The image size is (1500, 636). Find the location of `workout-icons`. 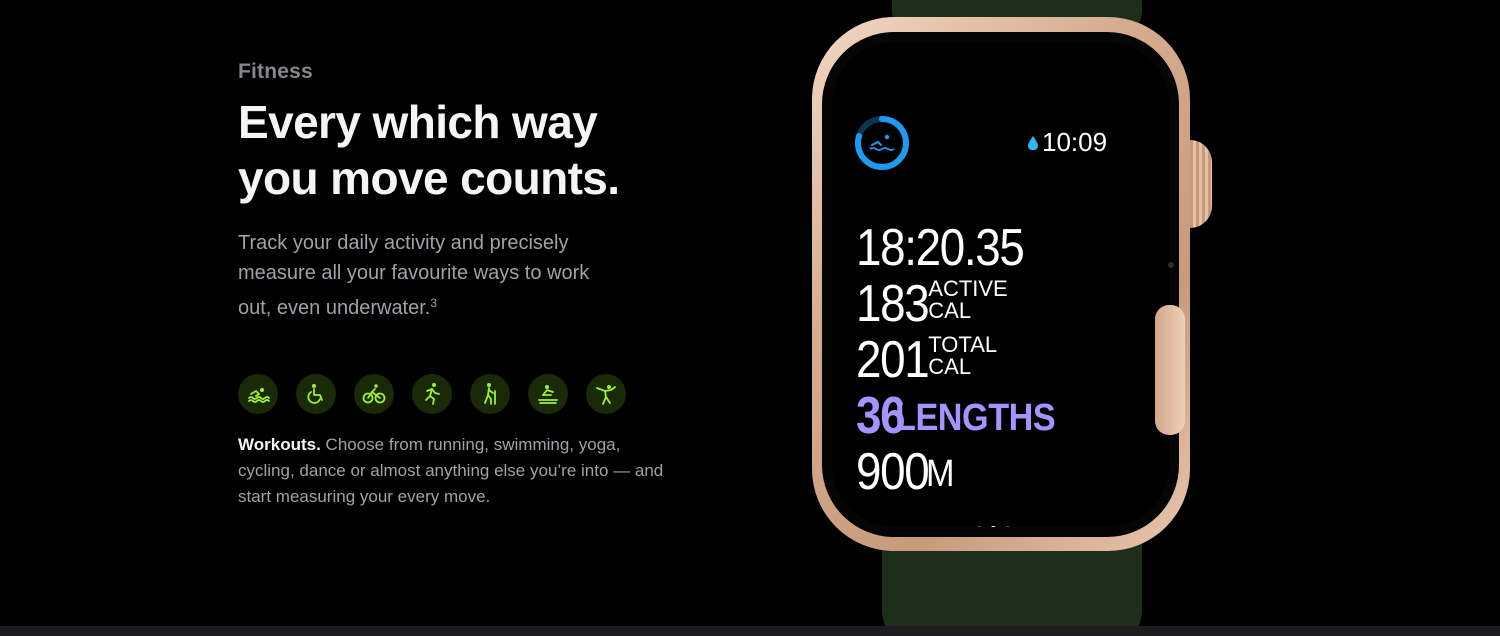

workout-icons is located at coordinates (432, 394).